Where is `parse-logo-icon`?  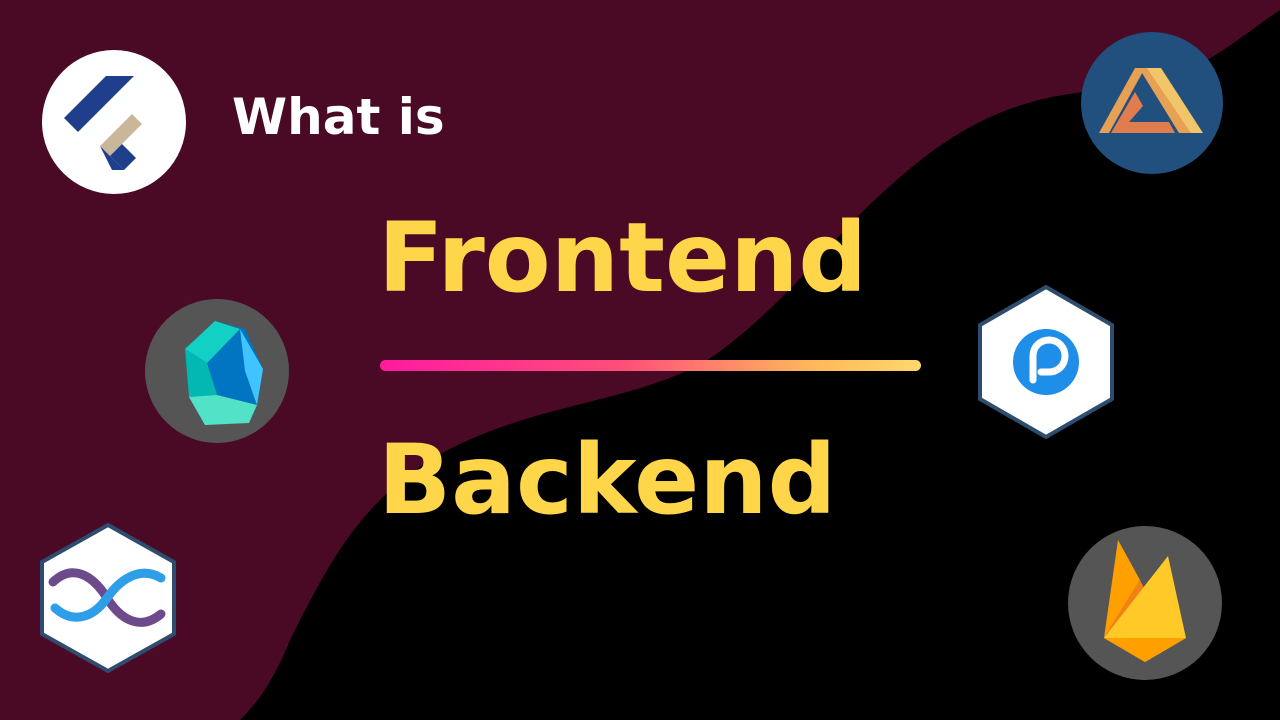
parse-logo-icon is located at coordinates (1046, 362).